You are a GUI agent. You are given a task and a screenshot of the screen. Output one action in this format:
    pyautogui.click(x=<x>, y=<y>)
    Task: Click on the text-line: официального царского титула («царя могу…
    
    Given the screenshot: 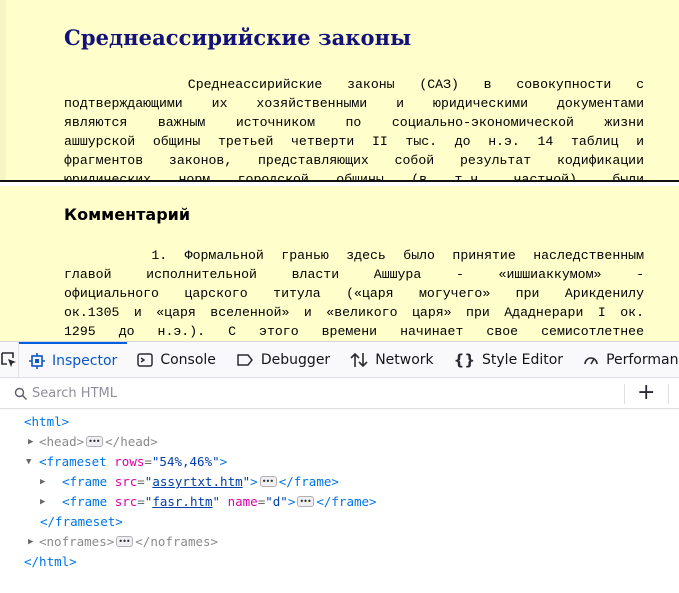 What is the action you would take?
    pyautogui.click(x=354, y=293)
    